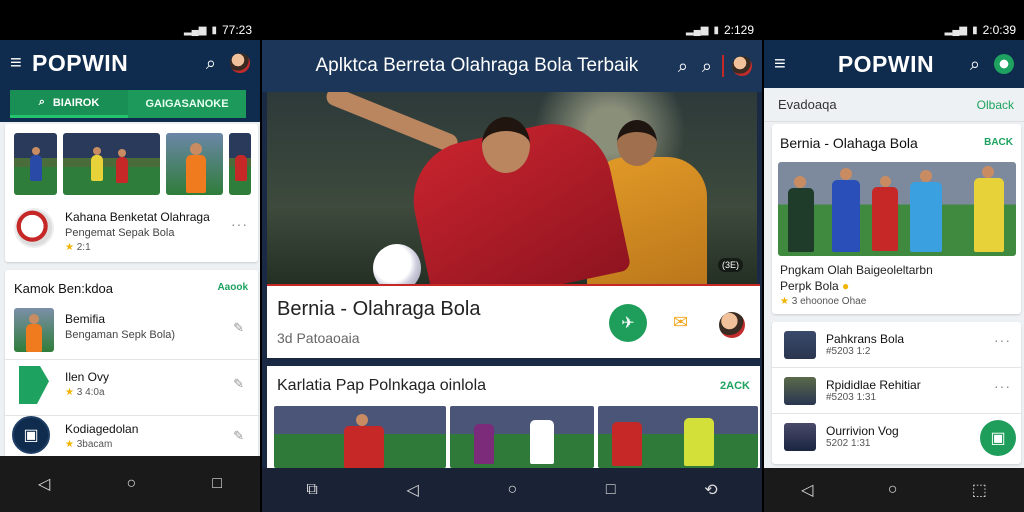 This screenshot has width=1024, height=512. What do you see at coordinates (137, 217) in the screenshot?
I see `featured-title: Kahana Benketat Olahraga` at bounding box center [137, 217].